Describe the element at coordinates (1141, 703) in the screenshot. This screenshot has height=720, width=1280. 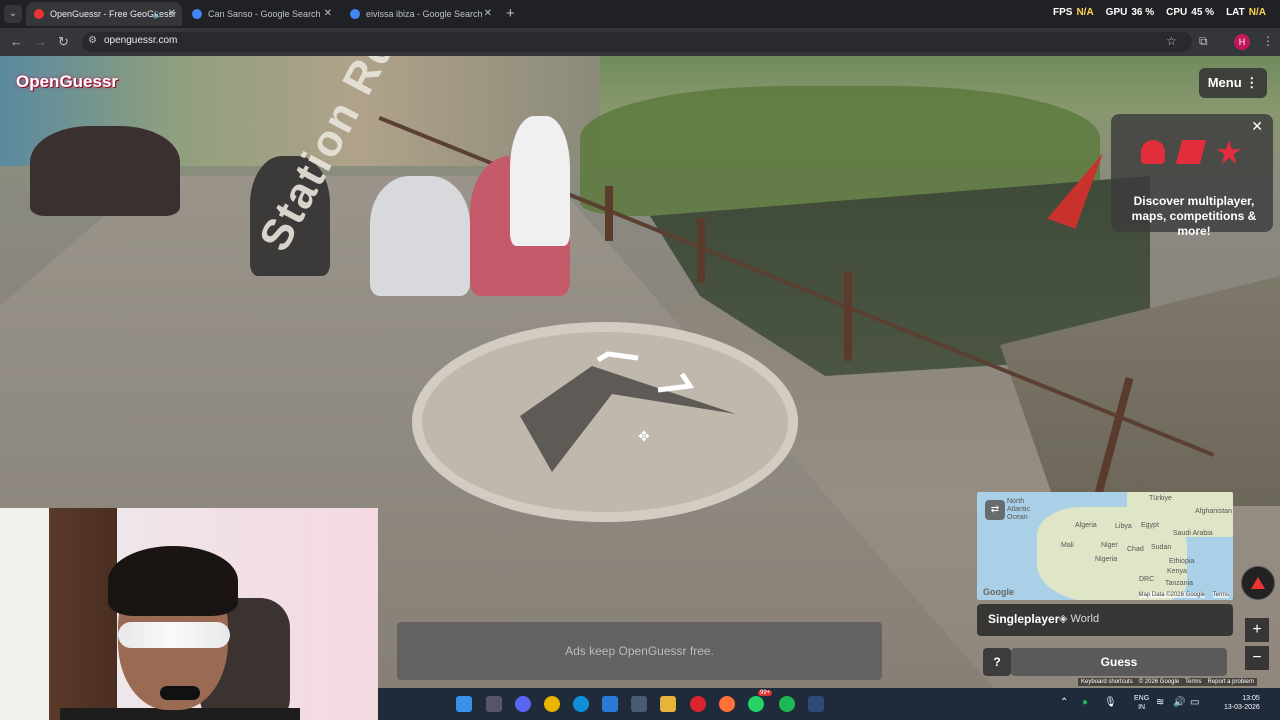
I see `language-indicator: ENG IN` at that location.